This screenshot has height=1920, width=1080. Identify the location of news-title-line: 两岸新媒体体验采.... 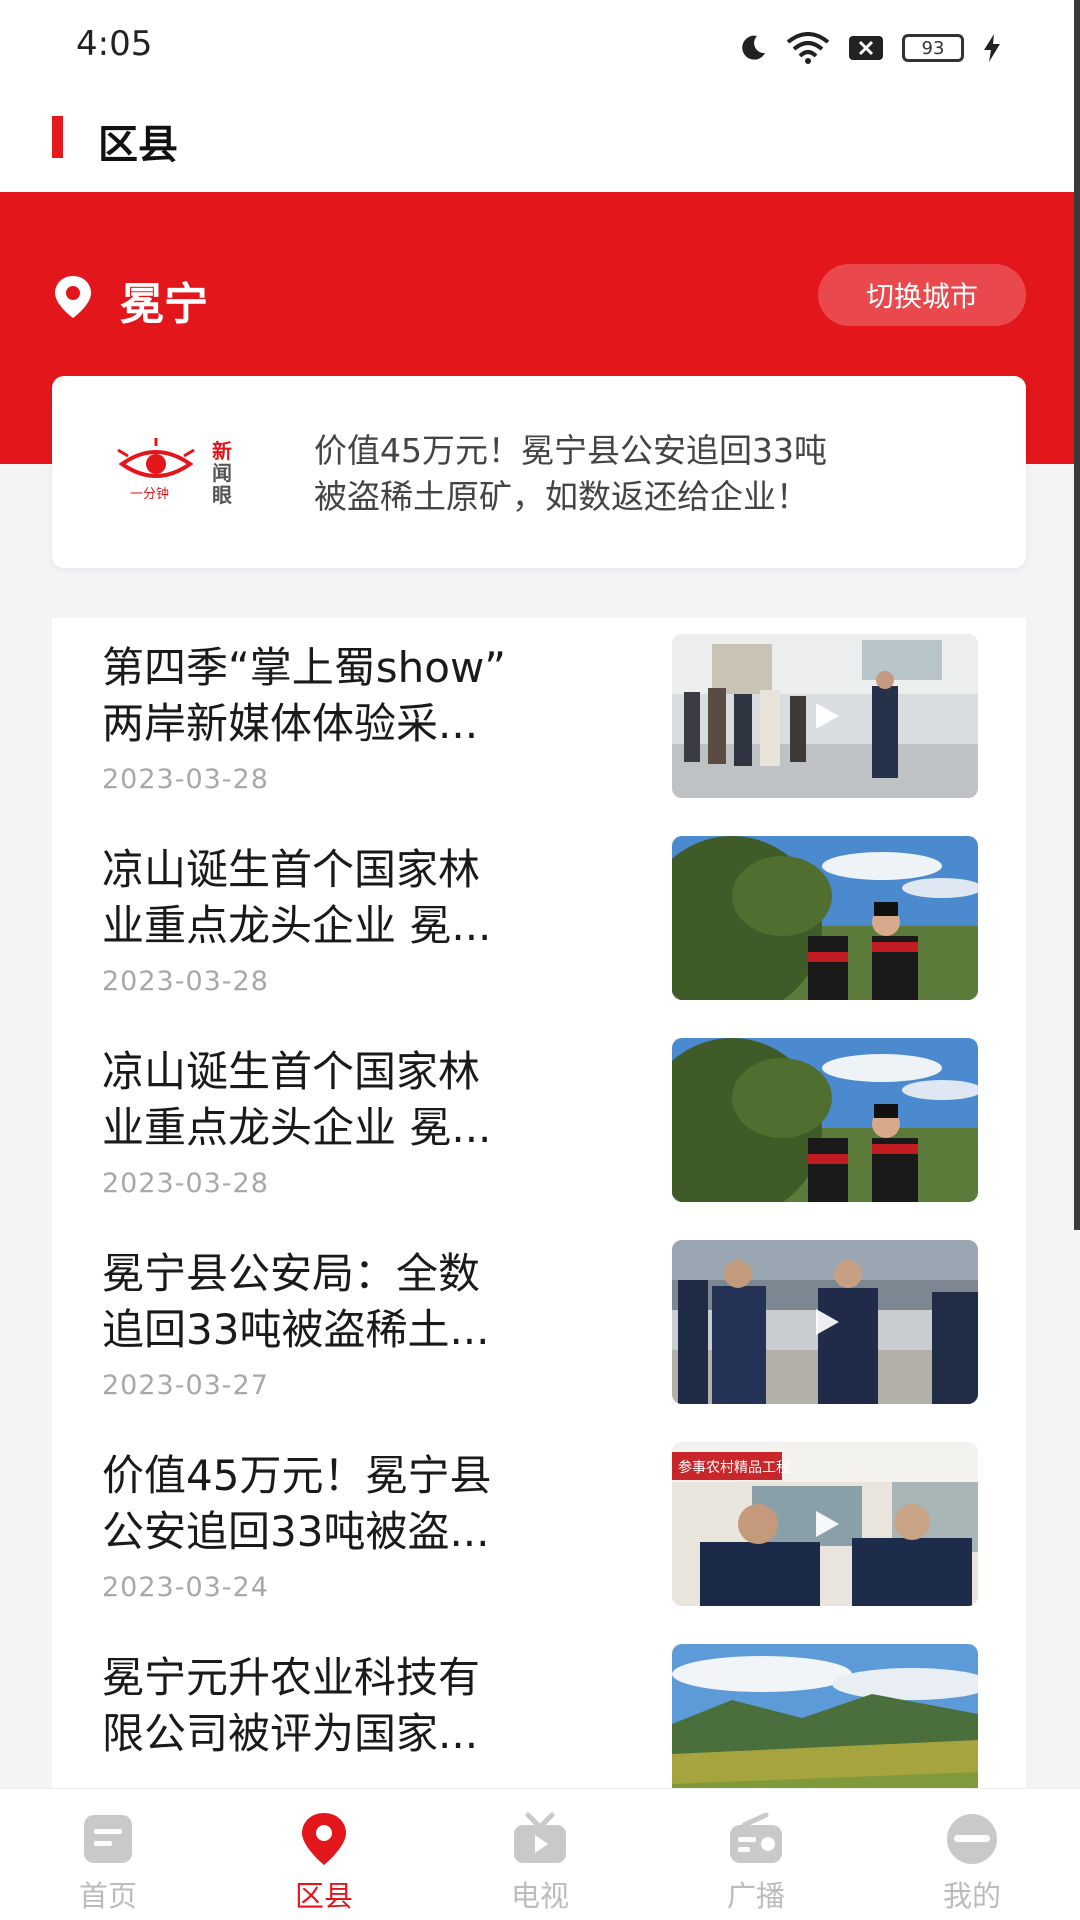
(290, 723).